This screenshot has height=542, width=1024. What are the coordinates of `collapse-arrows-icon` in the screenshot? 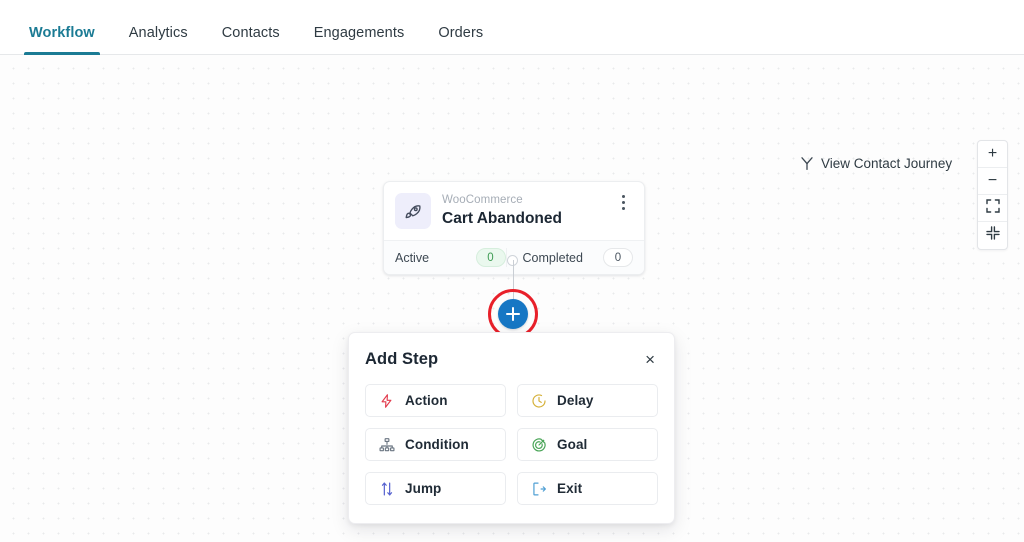 It's located at (992, 235).